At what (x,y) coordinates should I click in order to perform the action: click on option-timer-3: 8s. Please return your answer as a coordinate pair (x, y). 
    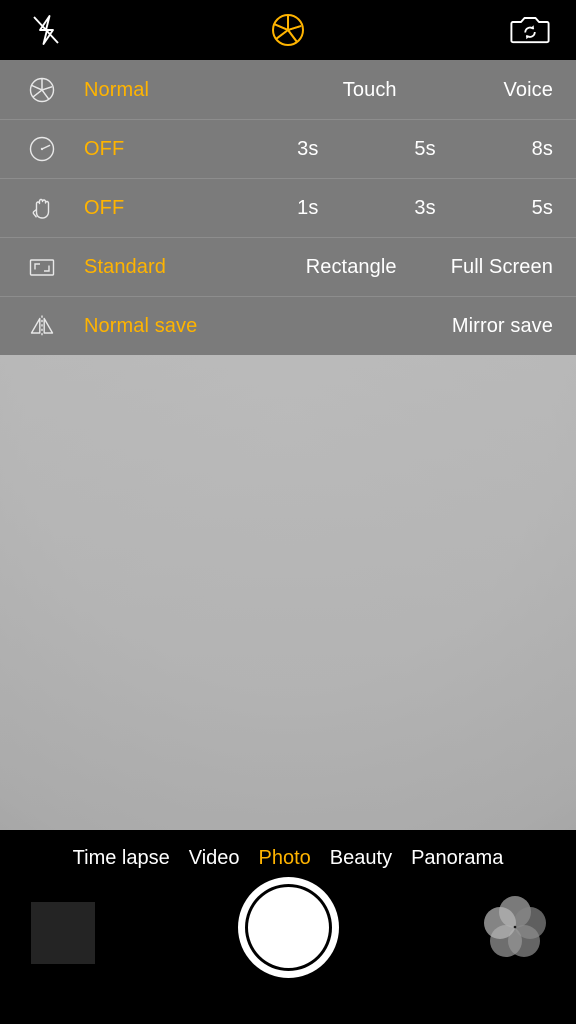
    Looking at the image, I should click on (494, 149).